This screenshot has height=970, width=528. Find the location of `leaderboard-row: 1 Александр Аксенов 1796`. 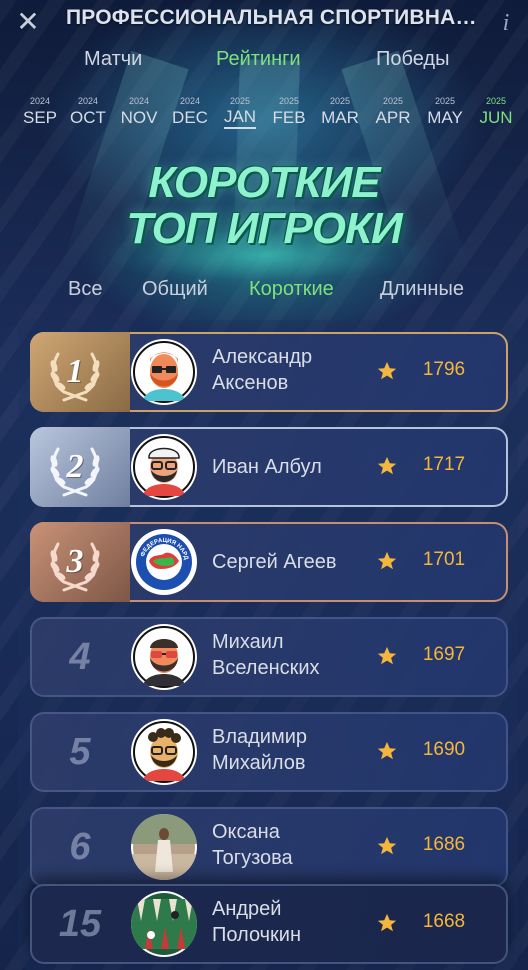

leaderboard-row: 1 Александр Аксенов 1796 is located at coordinates (269, 372).